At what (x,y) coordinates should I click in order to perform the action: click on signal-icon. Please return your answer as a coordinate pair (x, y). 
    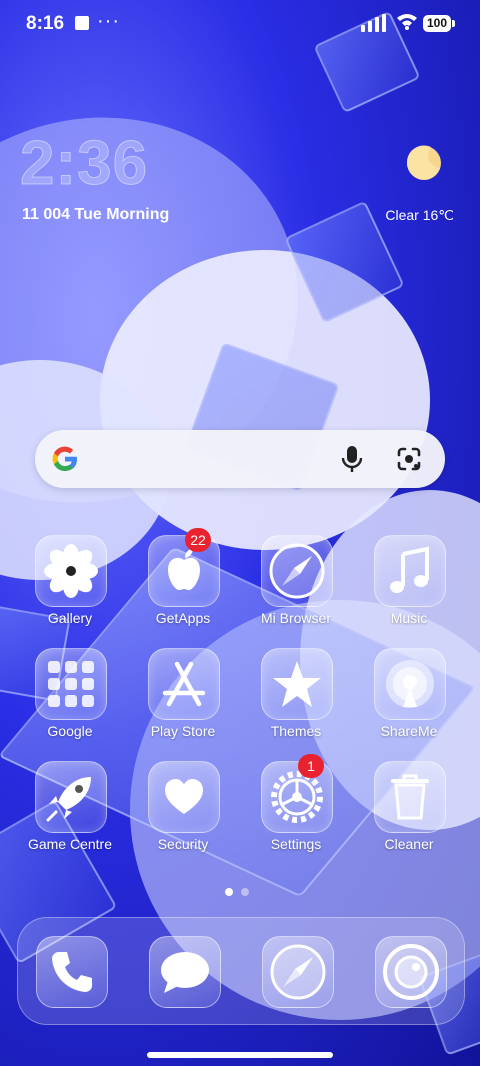
    Looking at the image, I should click on (373, 23).